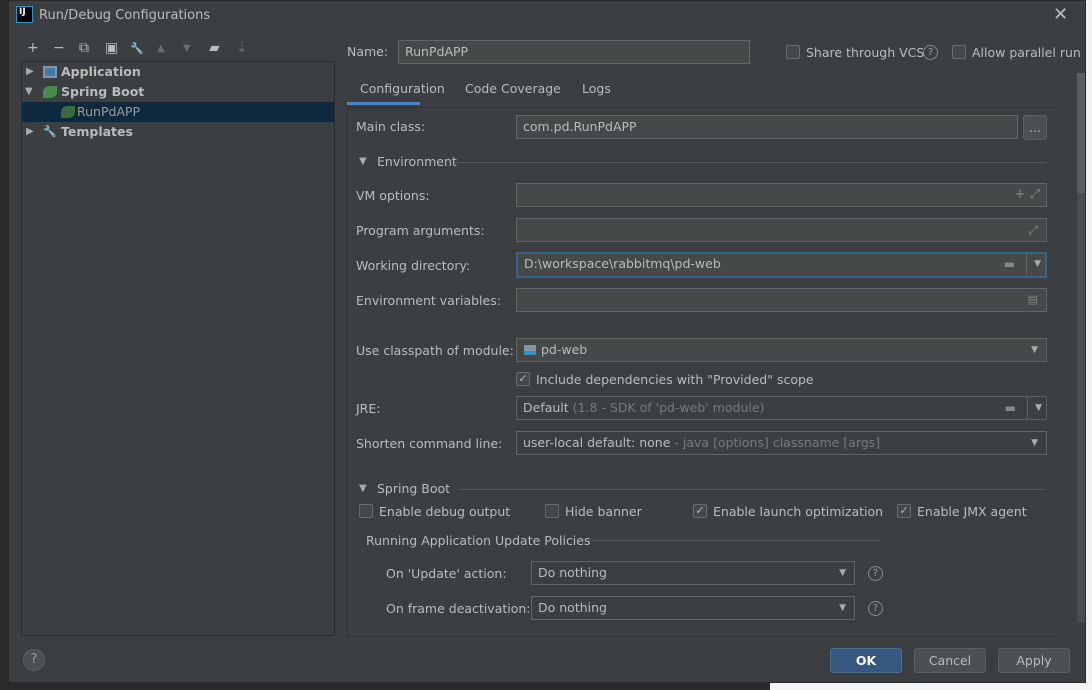 The image size is (1092, 690). I want to click on jre-select: Default (1.8 - SDK of 'pd-web' module) ▬ ▼, so click(781, 408).